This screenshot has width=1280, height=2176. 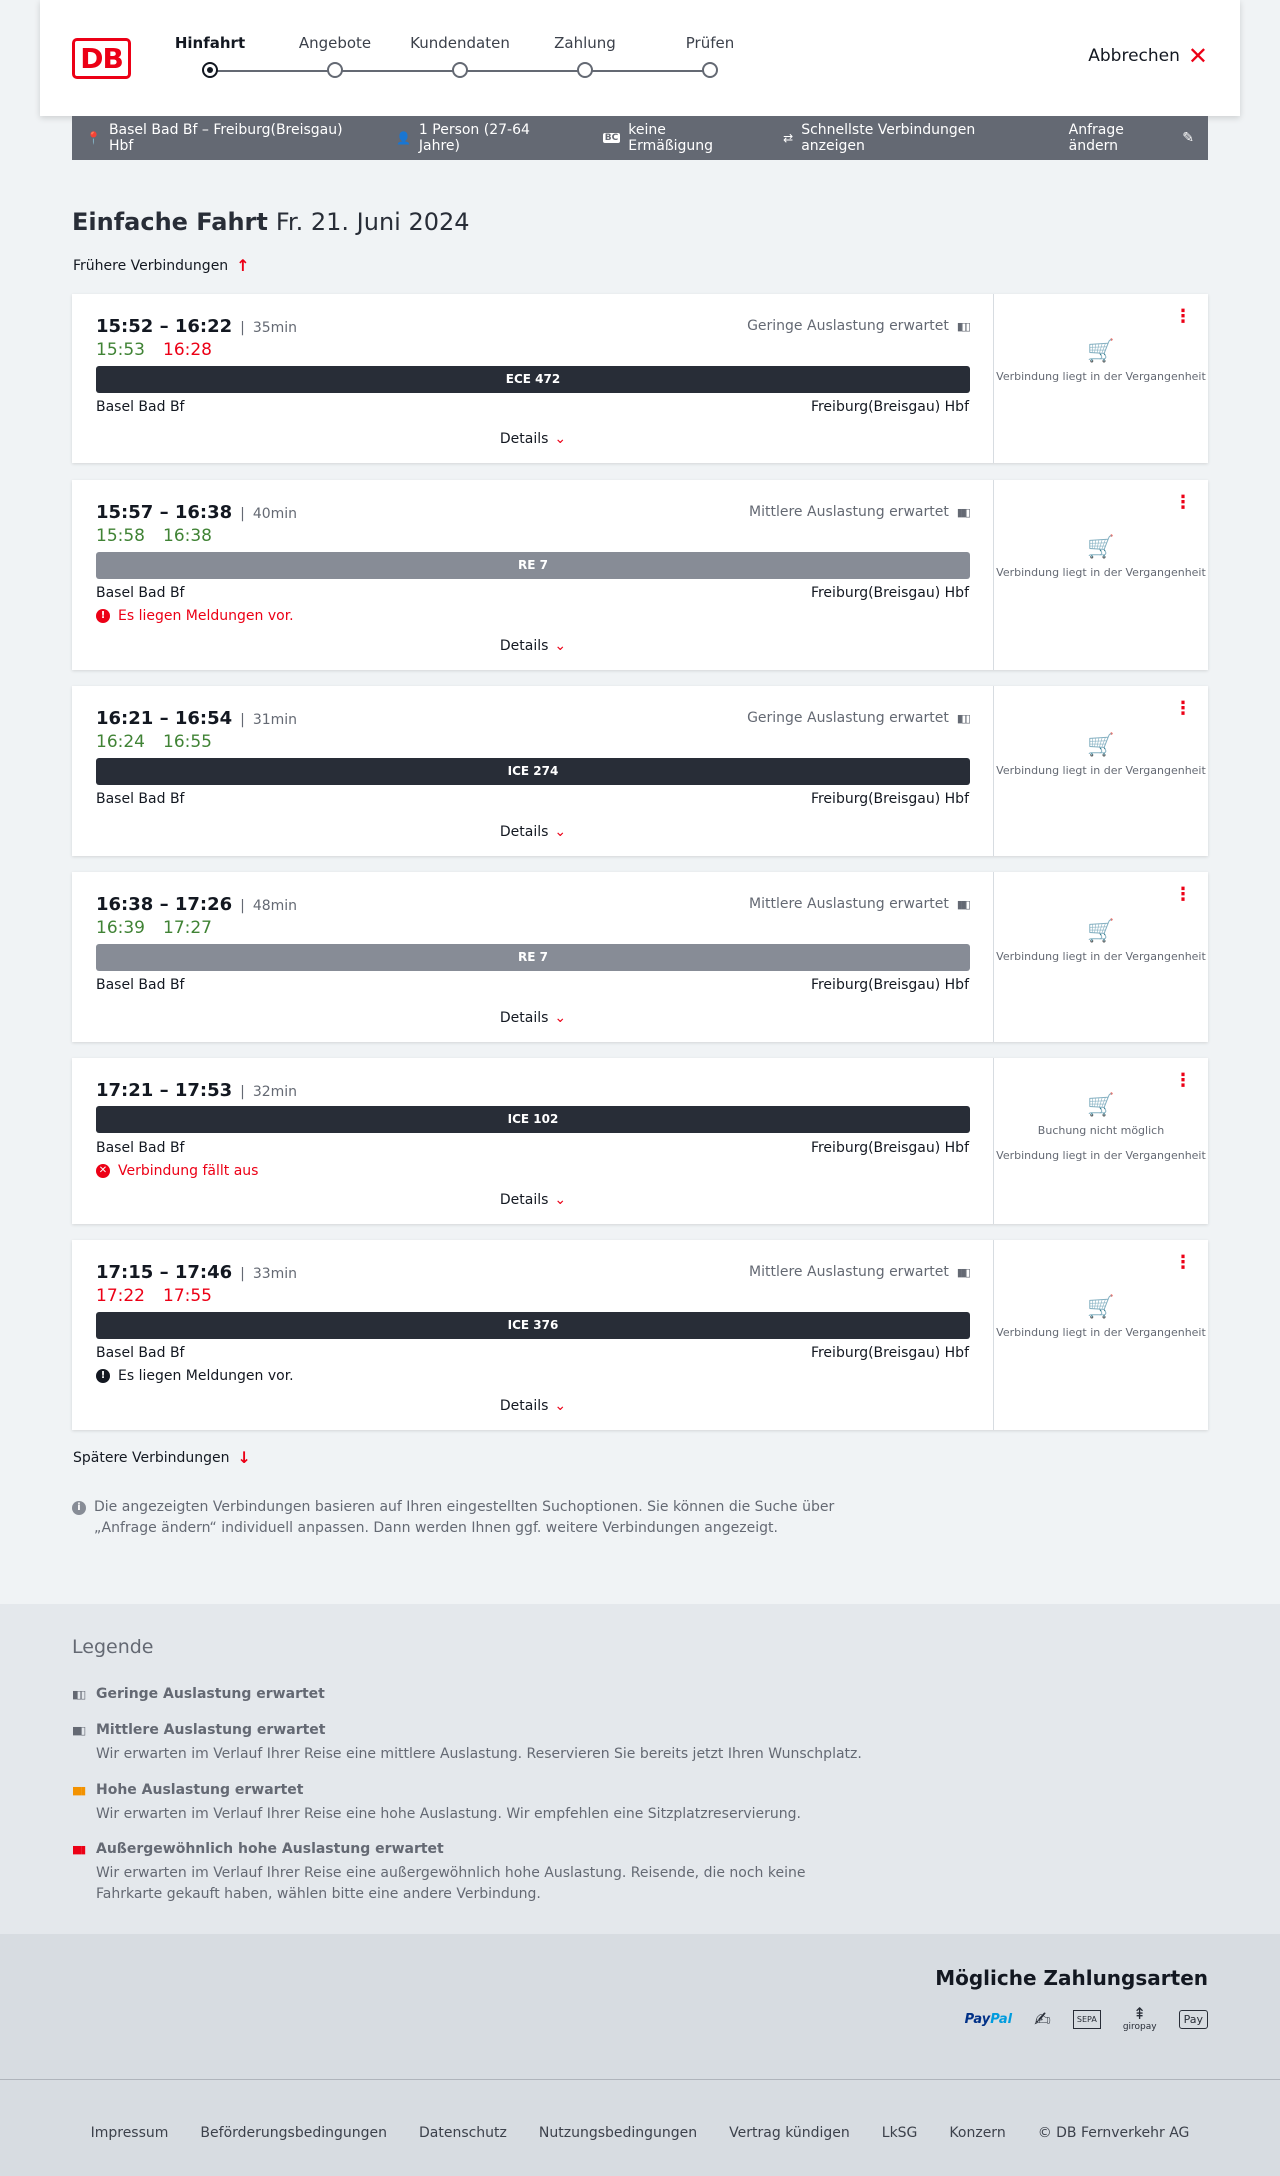 I want to click on realtime-departure: 17:22, so click(x=120, y=1296).